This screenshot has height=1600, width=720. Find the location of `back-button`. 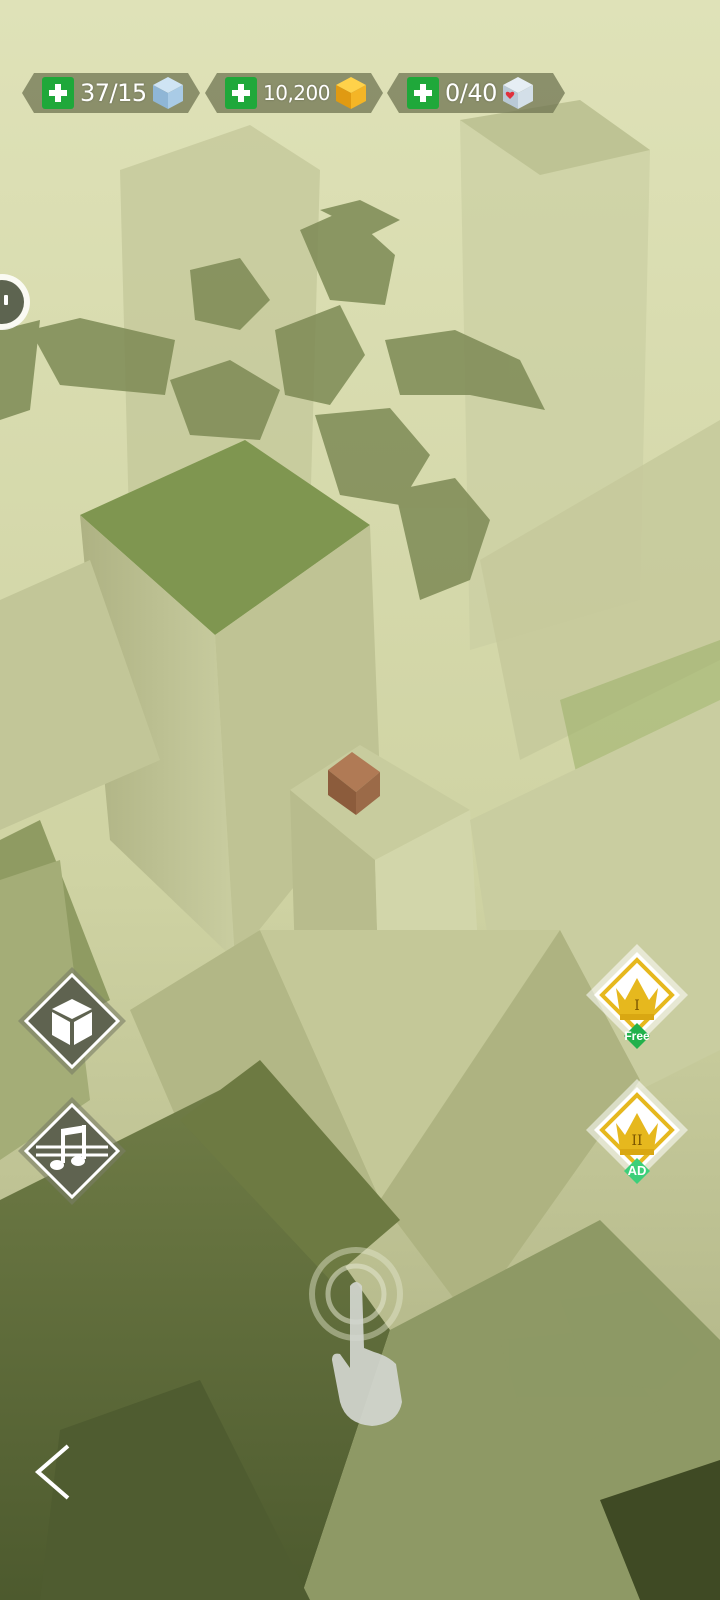

back-button is located at coordinates (53, 1472).